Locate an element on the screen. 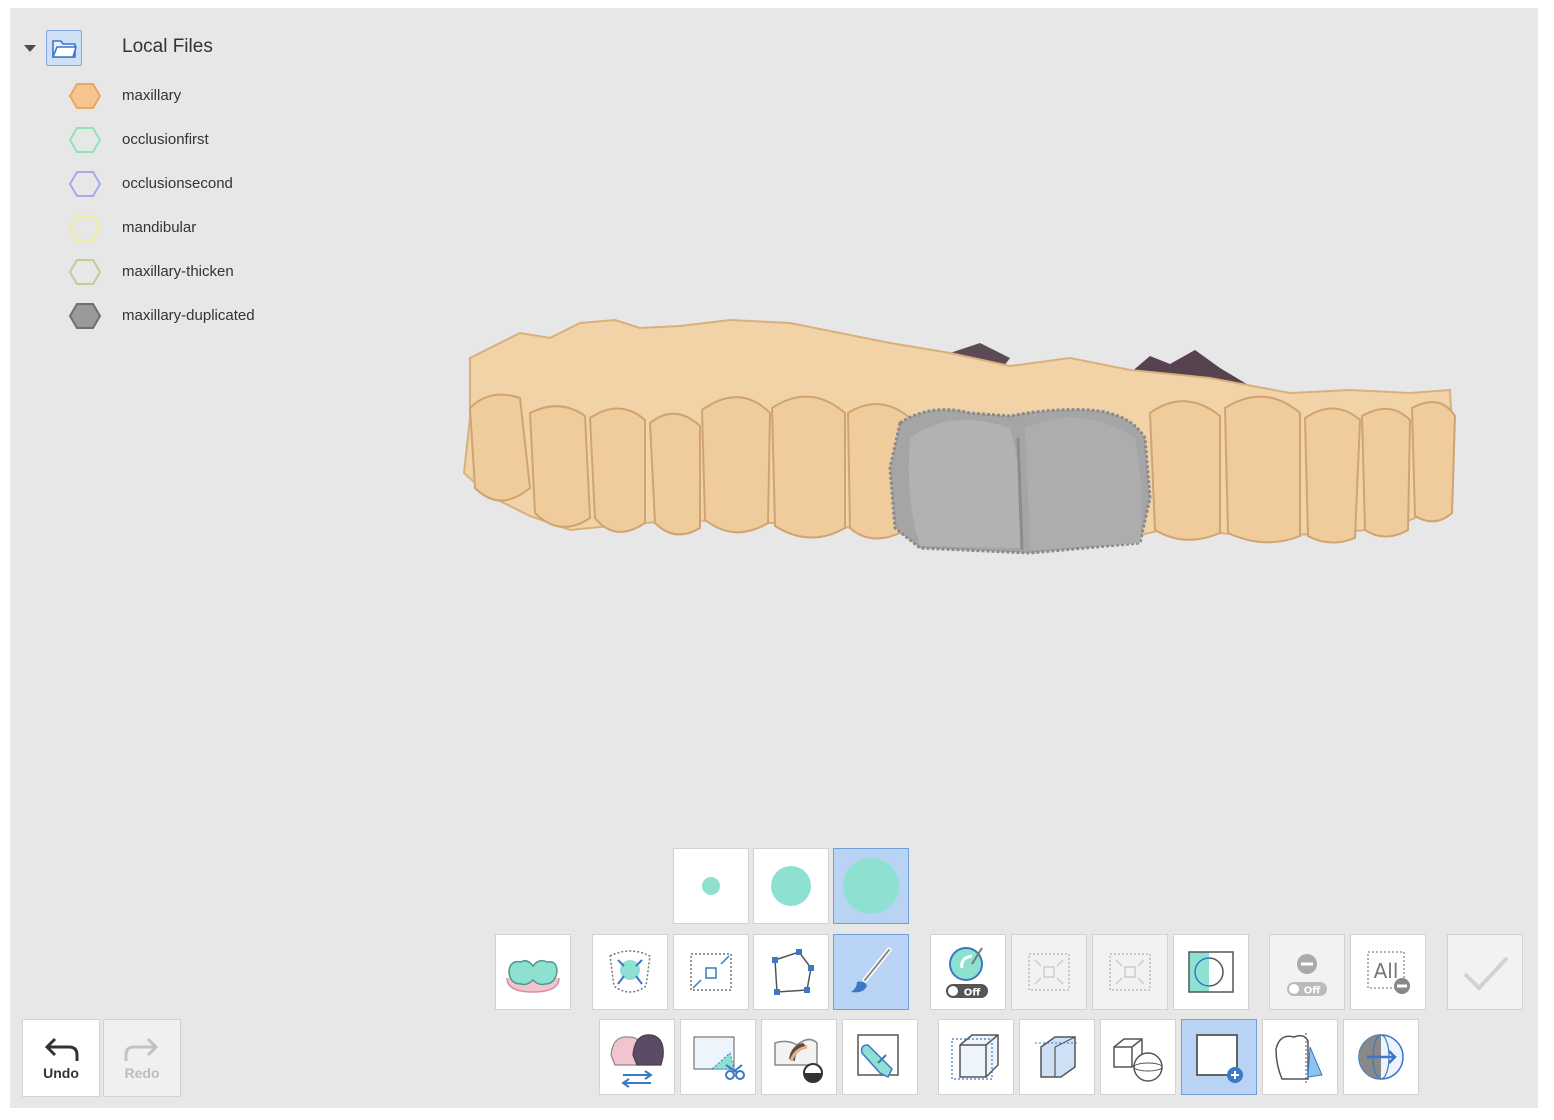 The height and width of the screenshot is (1120, 1554). brush-size-small-button is located at coordinates (711, 886).